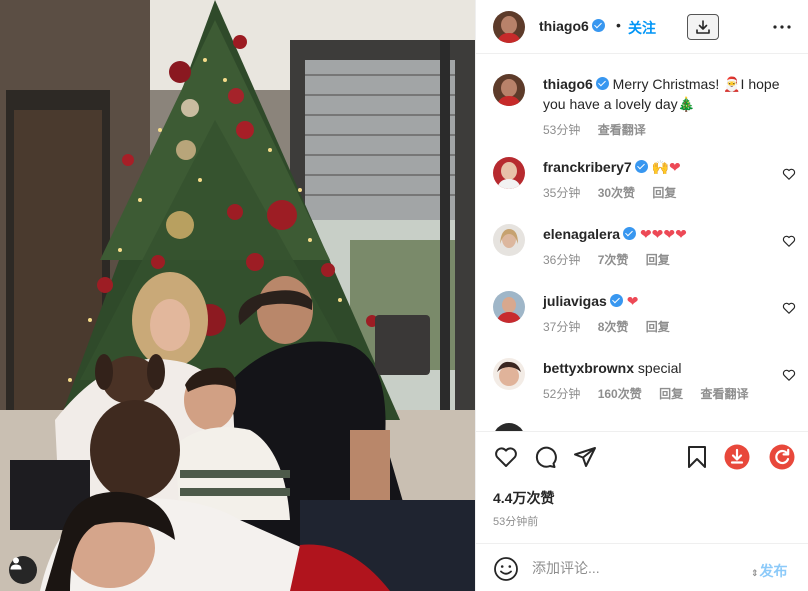  I want to click on comment-likes: 160次赞, so click(620, 394).